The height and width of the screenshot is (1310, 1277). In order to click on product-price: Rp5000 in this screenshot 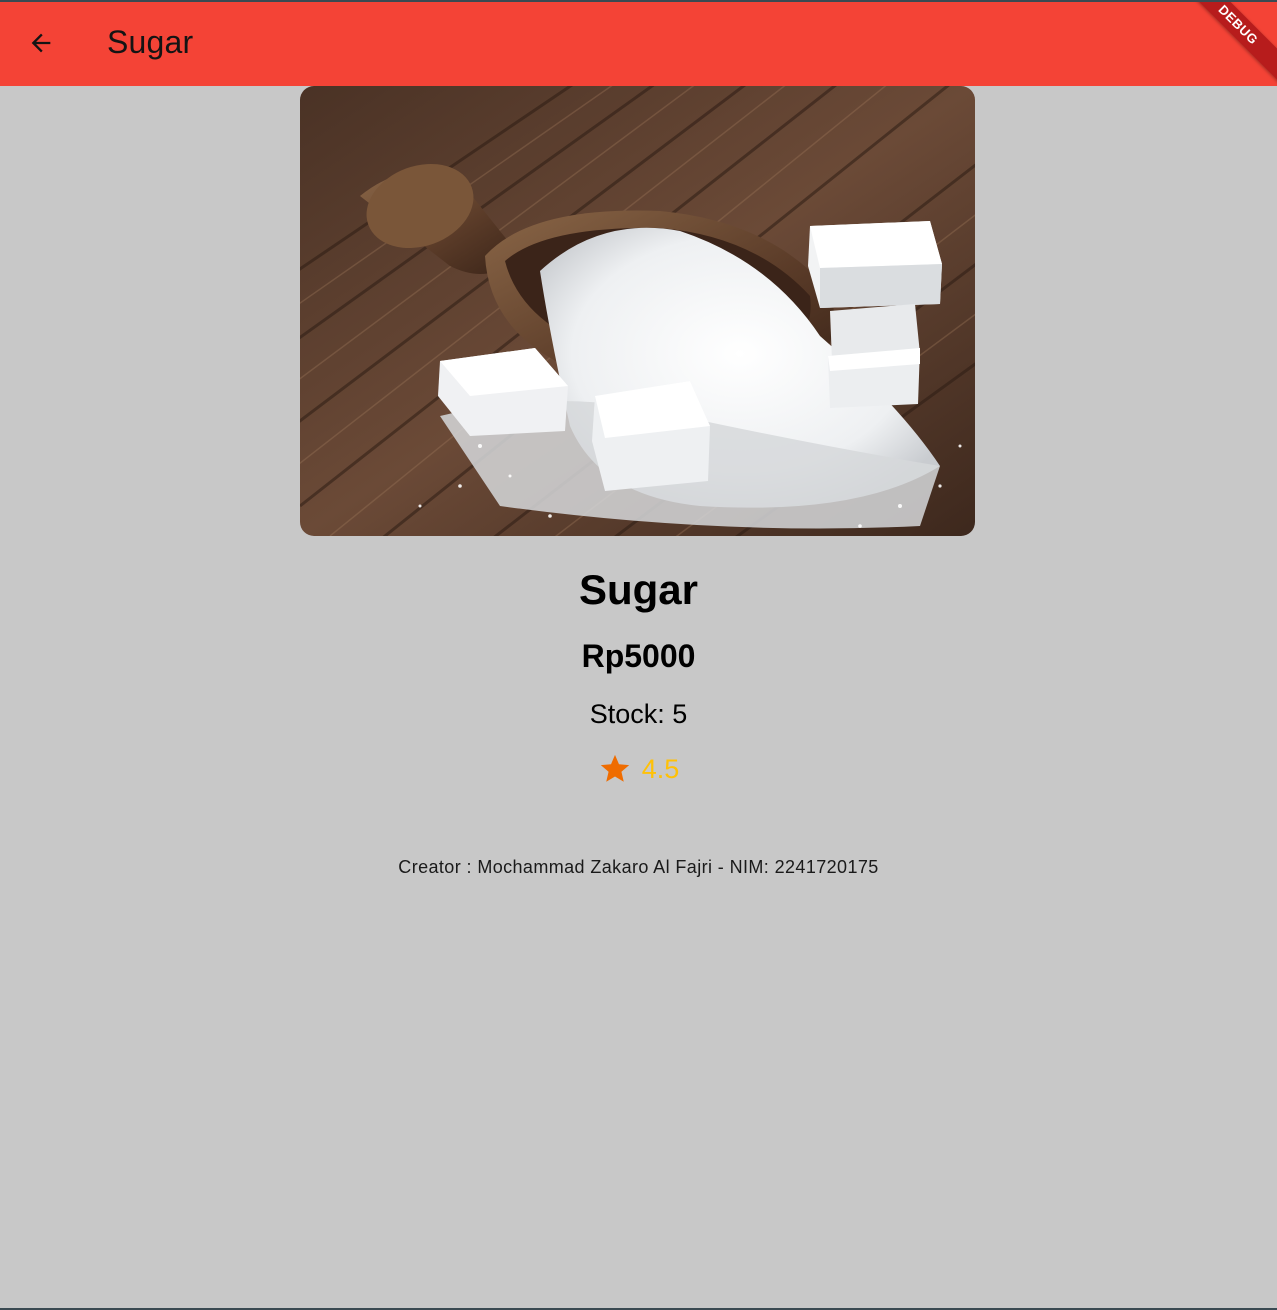, I will do `click(638, 656)`.